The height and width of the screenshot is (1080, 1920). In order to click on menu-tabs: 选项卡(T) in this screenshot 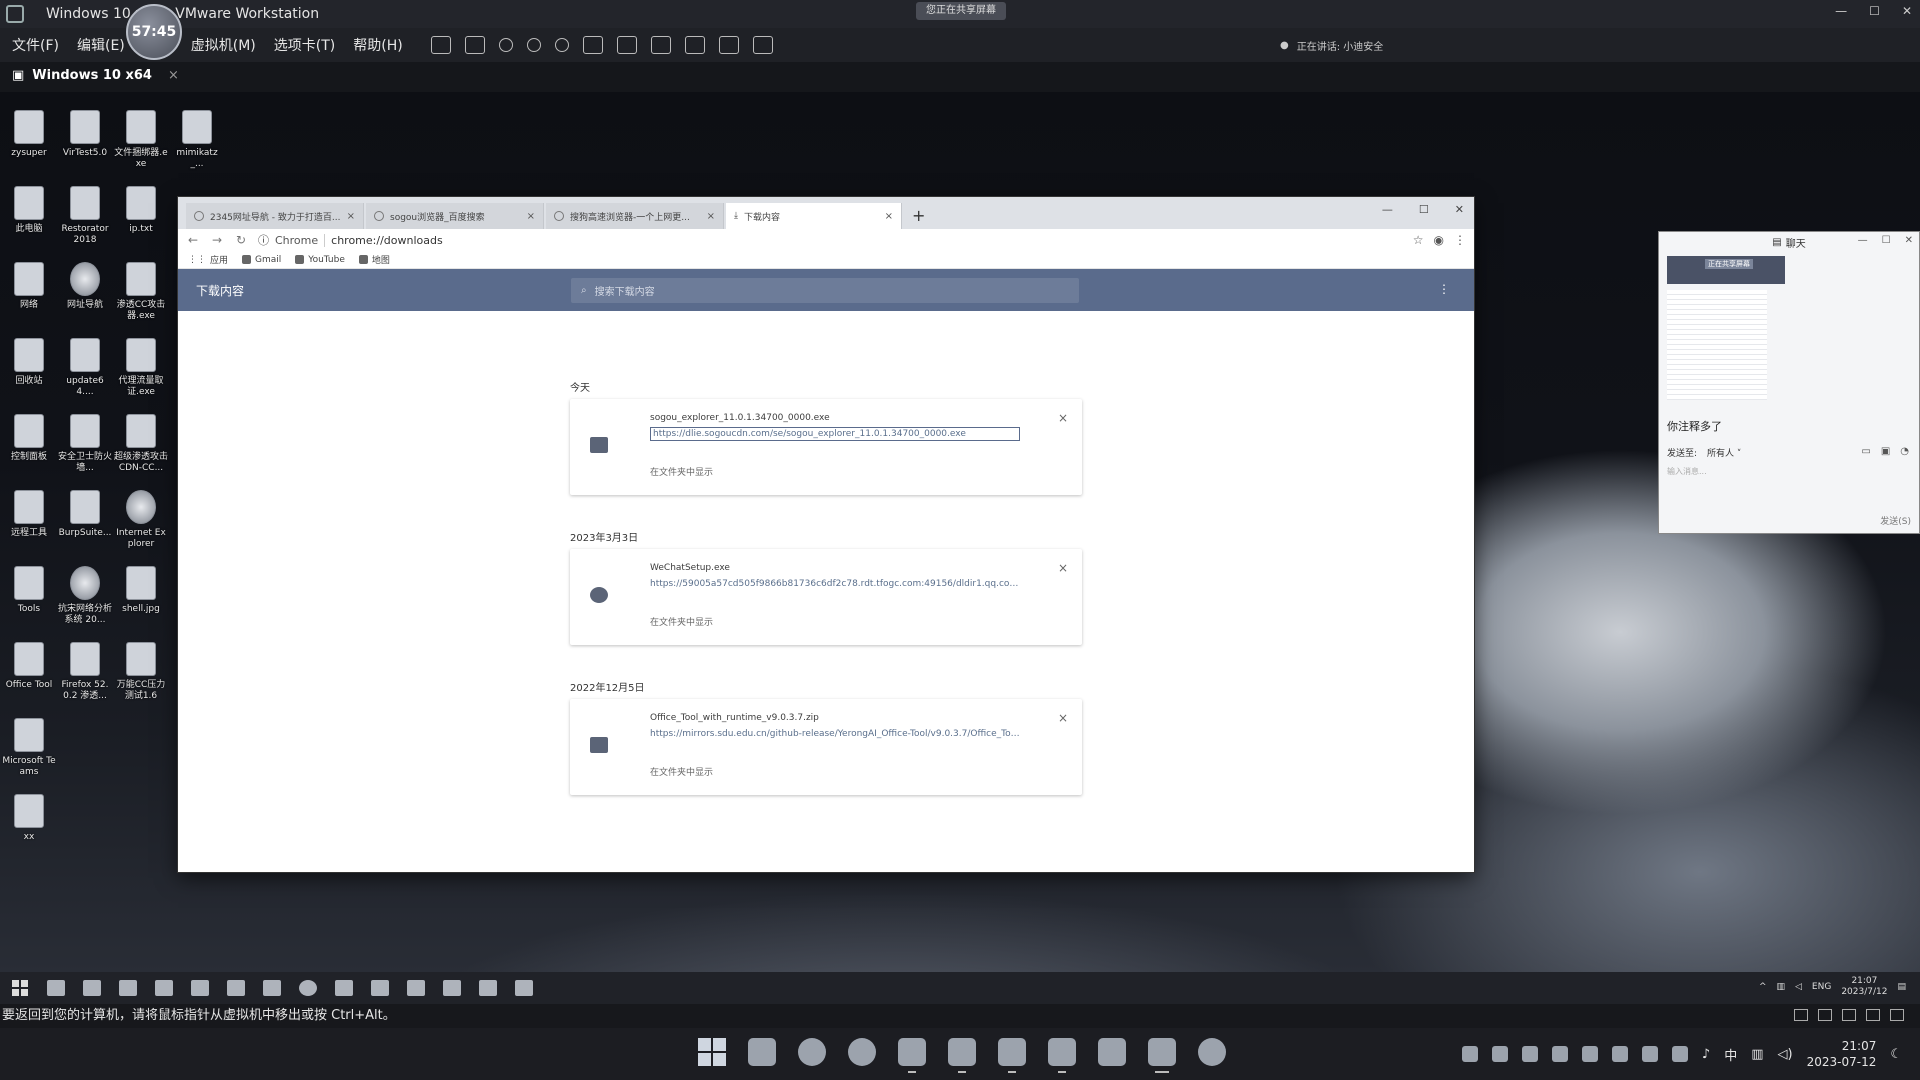, I will do `click(304, 45)`.